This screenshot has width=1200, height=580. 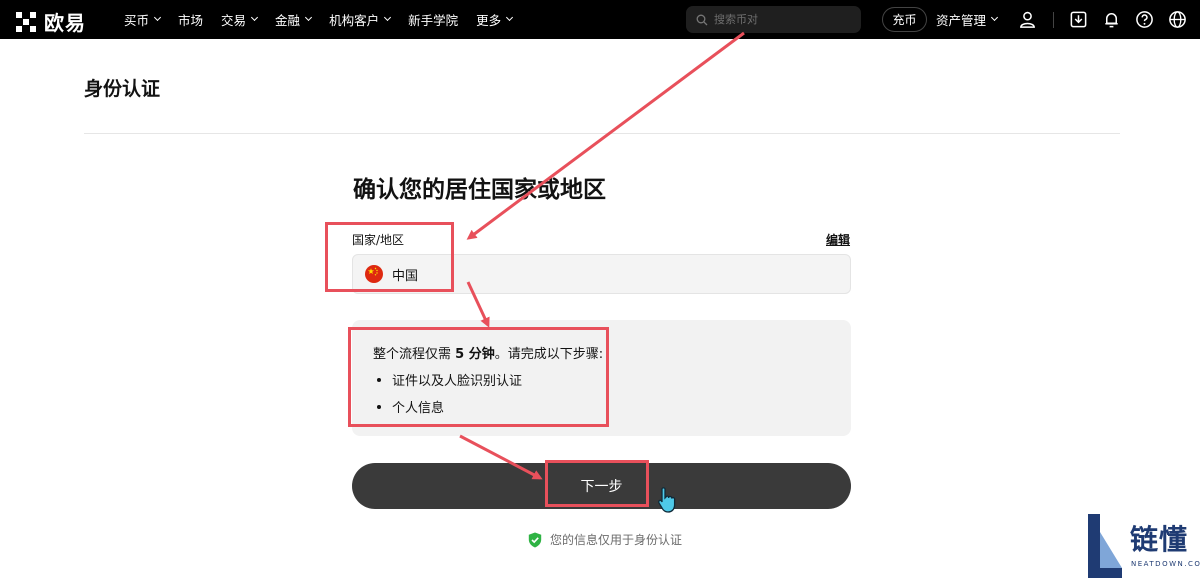 I want to click on nav-item-academy: 新手学院, so click(x=433, y=19).